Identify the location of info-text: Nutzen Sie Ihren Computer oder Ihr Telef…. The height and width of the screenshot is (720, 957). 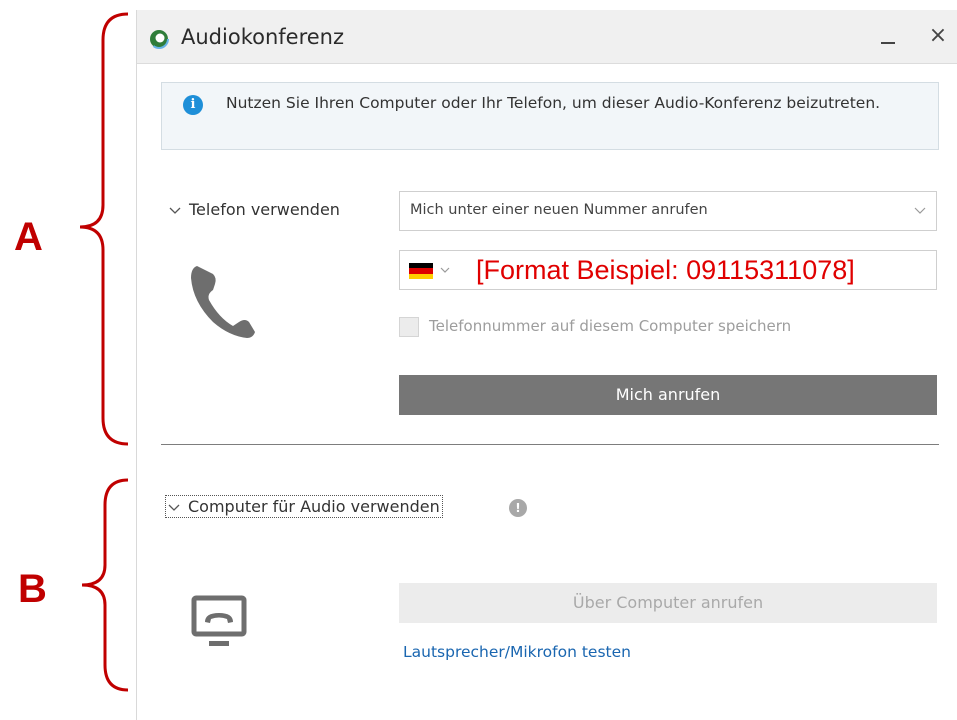
(553, 103).